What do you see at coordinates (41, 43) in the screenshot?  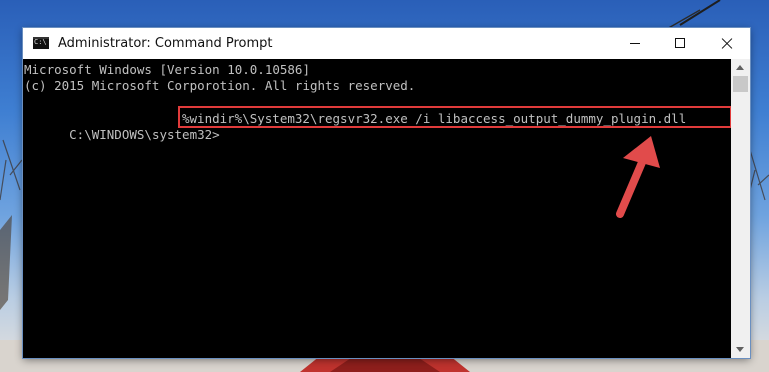 I see `cmd-icon` at bounding box center [41, 43].